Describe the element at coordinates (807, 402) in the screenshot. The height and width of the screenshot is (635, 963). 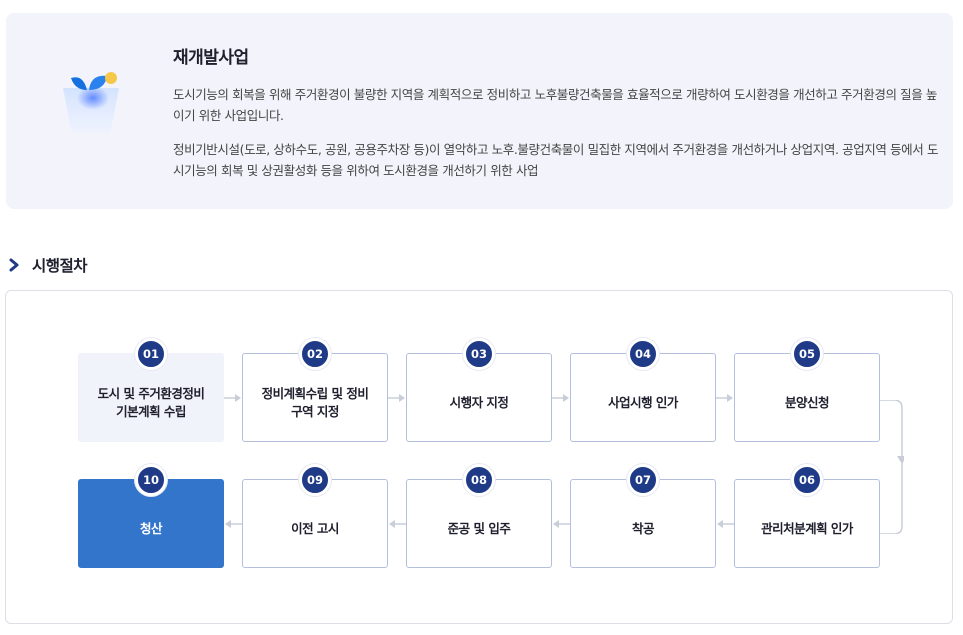
I see `step-label: 분양신청` at that location.